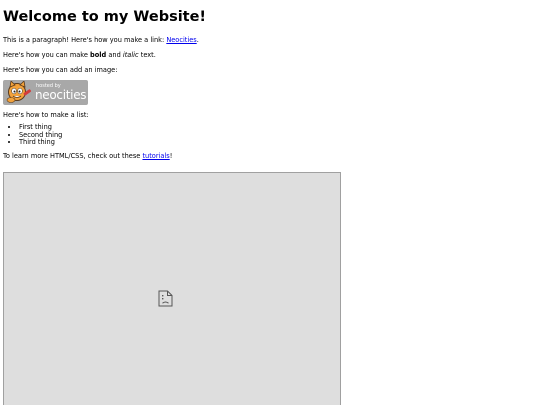 The width and height of the screenshot is (540, 405). Describe the element at coordinates (114, 55) in the screenshot. I see `formatting-mid: and` at that location.